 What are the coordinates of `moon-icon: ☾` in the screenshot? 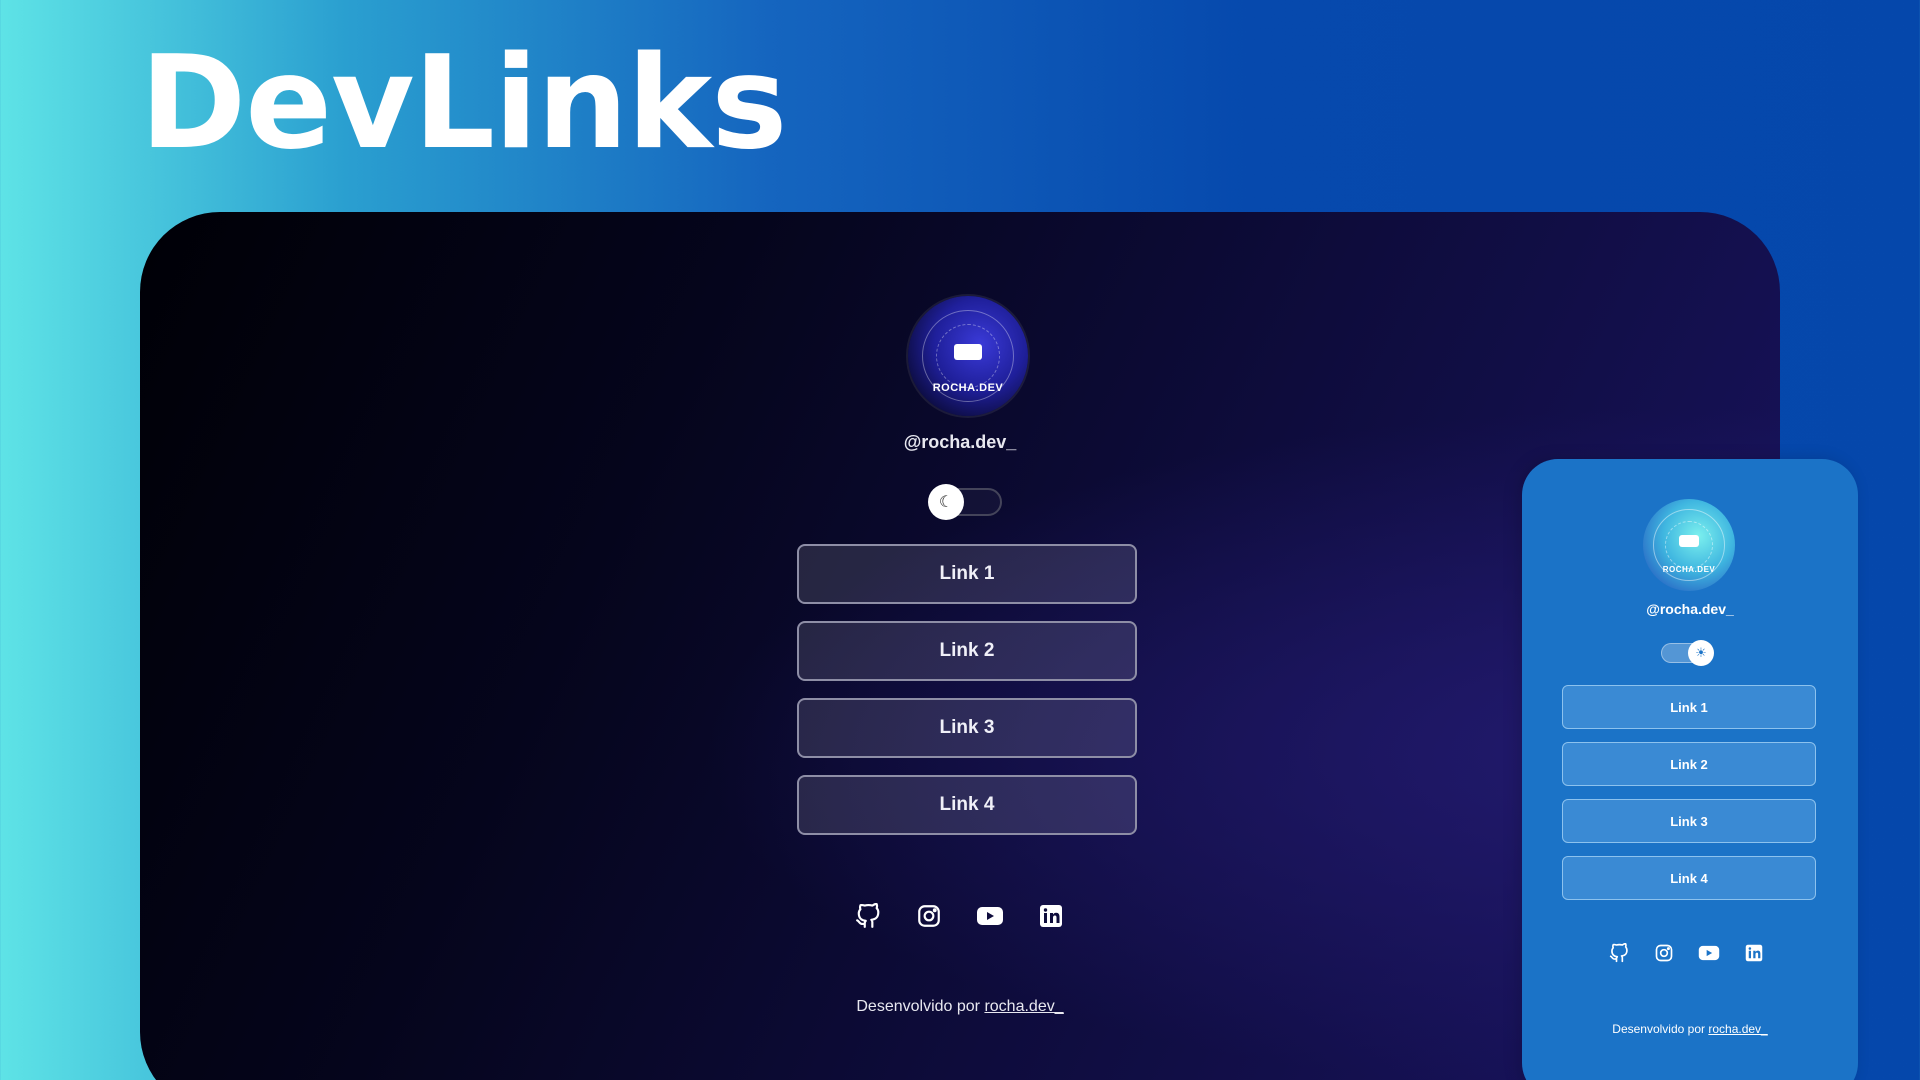 It's located at (946, 502).